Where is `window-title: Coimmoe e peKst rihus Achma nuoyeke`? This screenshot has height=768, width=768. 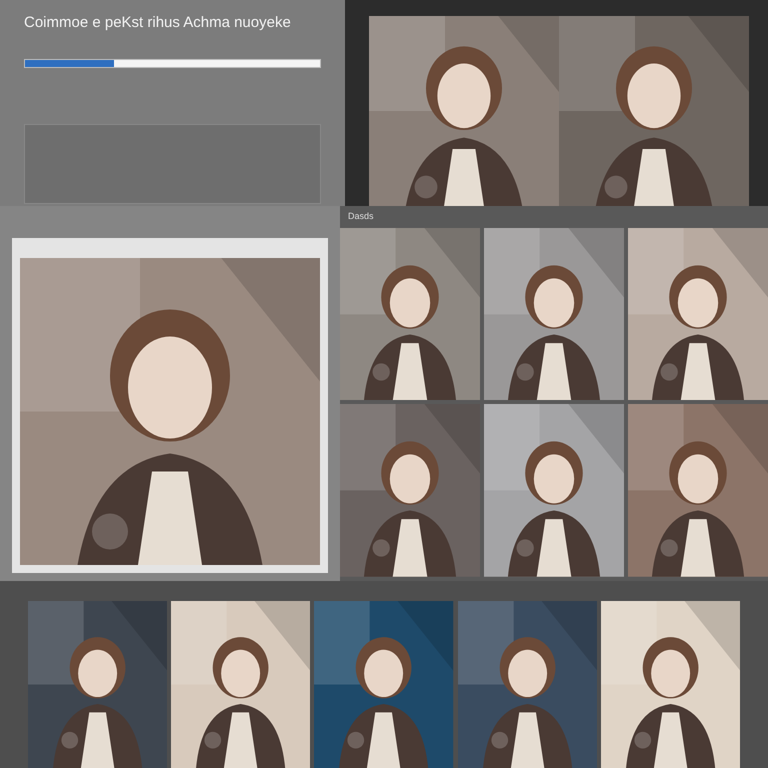 window-title: Coimmoe e peKst rihus Achma nuoyeke is located at coordinates (158, 23).